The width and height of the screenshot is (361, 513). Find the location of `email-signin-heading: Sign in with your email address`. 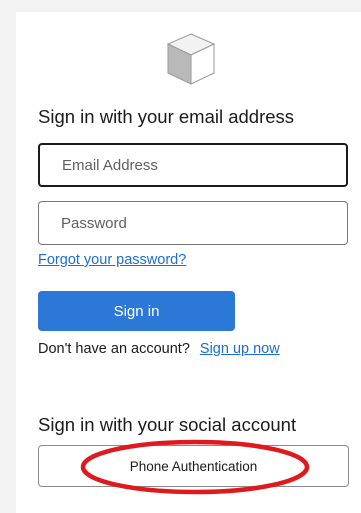

email-signin-heading: Sign in with your email address is located at coordinates (166, 116).